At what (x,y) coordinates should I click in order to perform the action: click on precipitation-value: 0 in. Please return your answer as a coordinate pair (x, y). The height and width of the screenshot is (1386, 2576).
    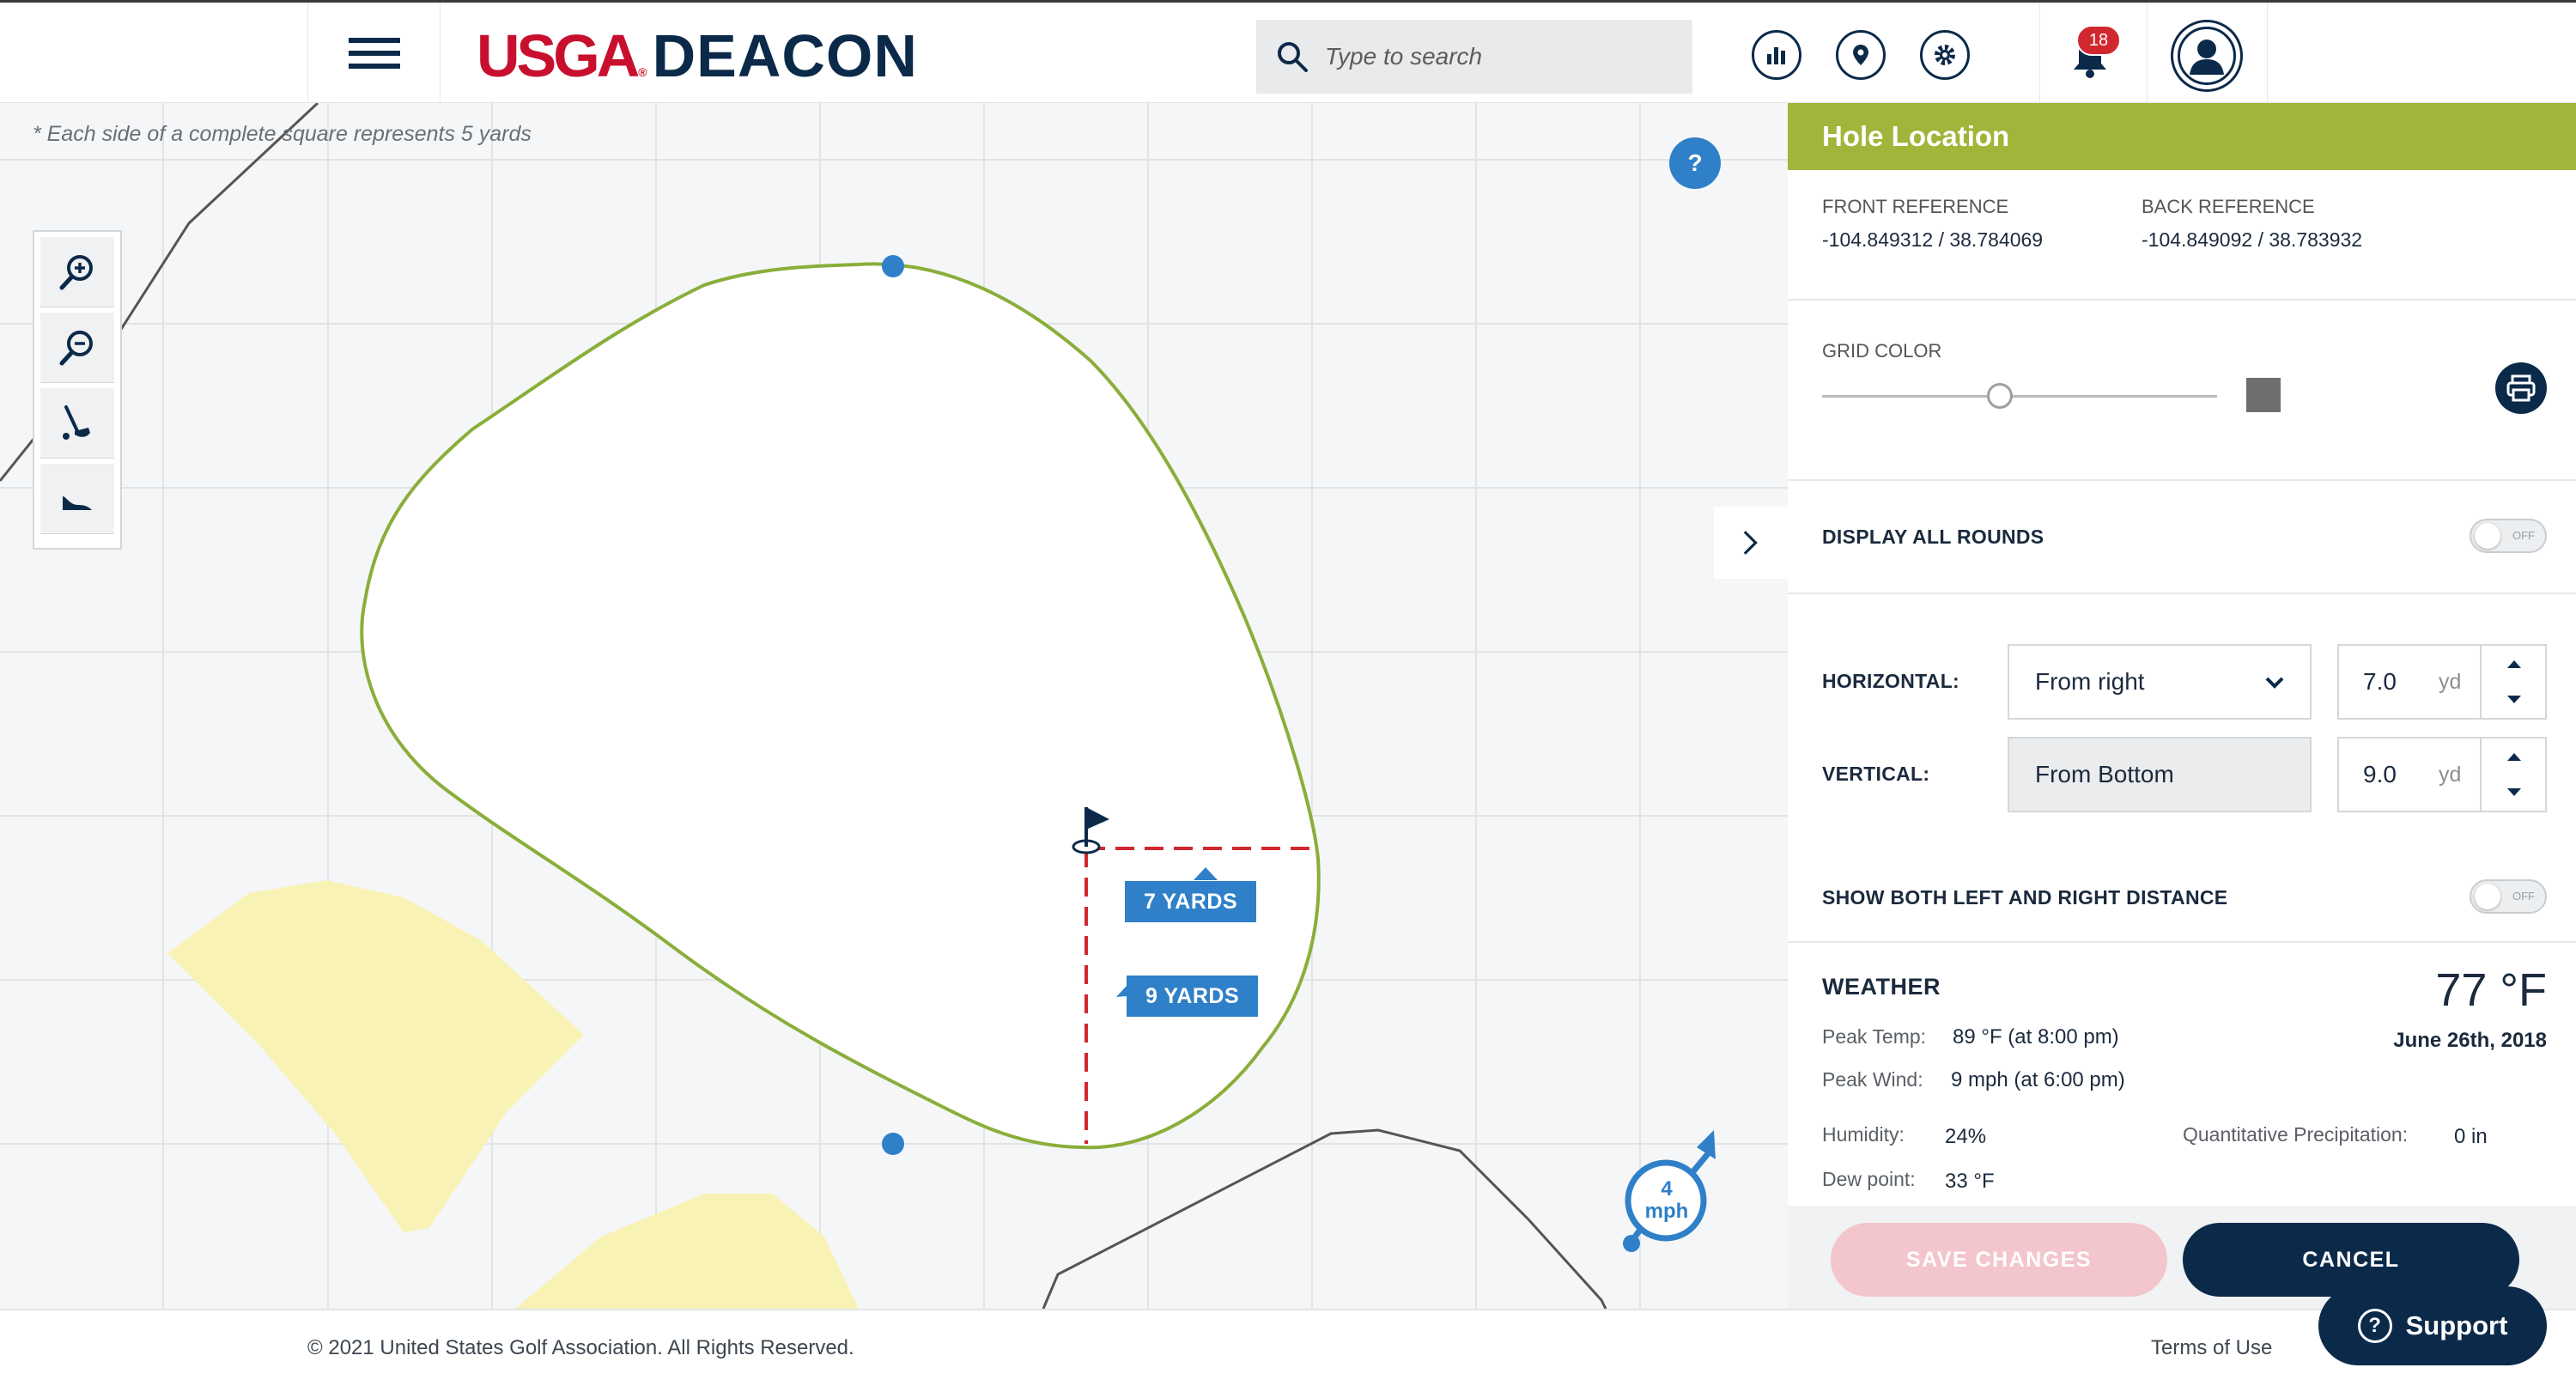
    Looking at the image, I should click on (2471, 1136).